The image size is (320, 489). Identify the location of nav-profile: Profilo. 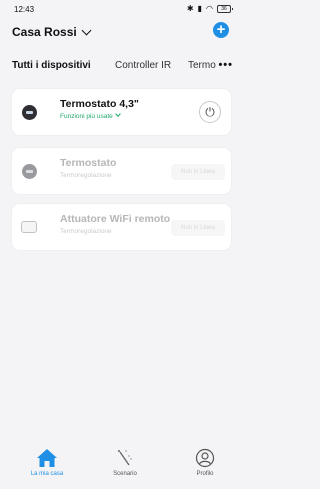
(205, 462).